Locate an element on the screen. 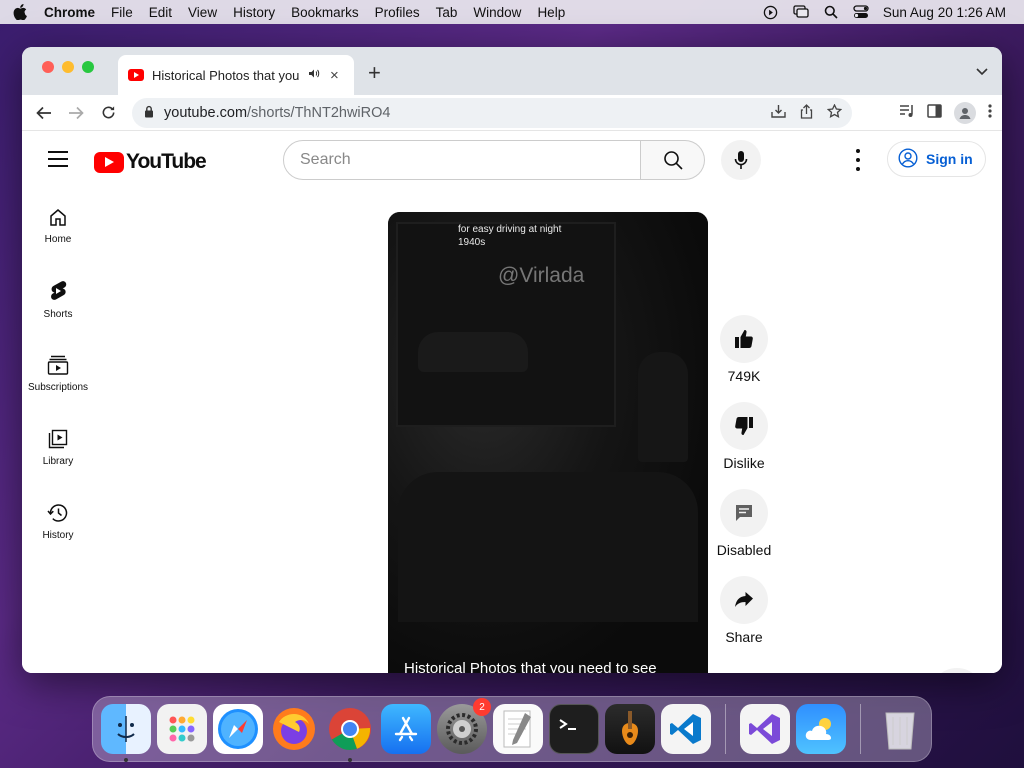 The image size is (1024, 768). sidebar-item-label: Library is located at coordinates (58, 461).